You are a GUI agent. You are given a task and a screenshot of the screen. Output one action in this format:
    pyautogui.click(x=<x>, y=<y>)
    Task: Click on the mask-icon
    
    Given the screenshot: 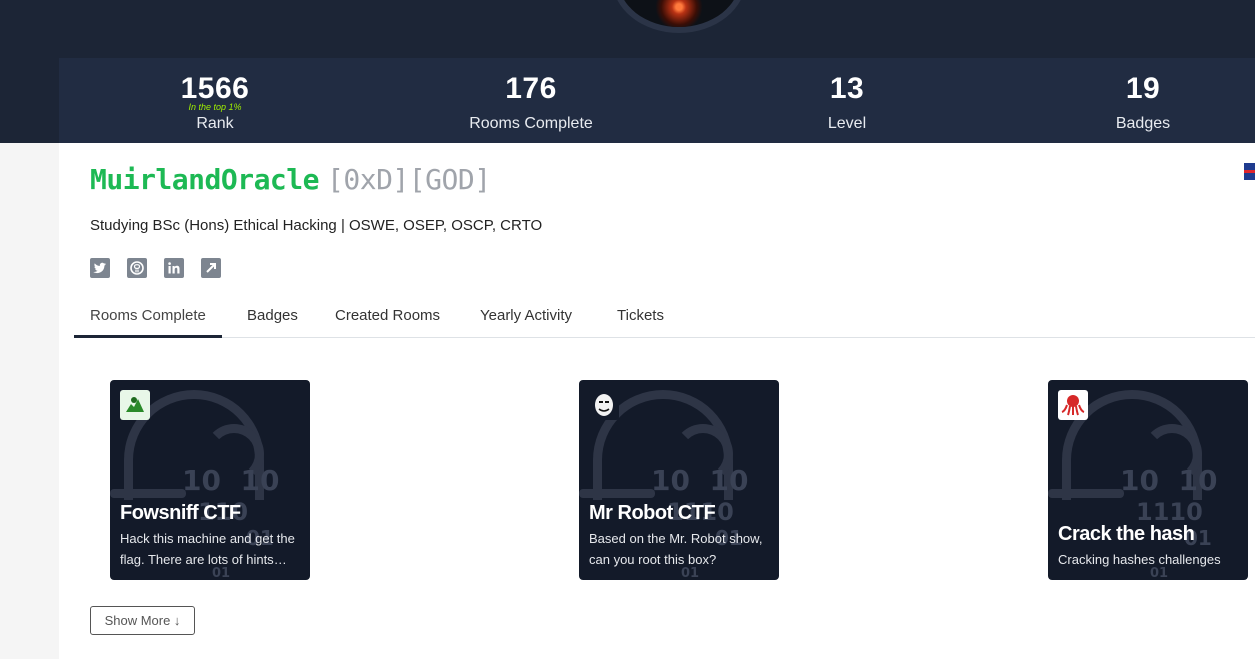 What is the action you would take?
    pyautogui.click(x=604, y=405)
    